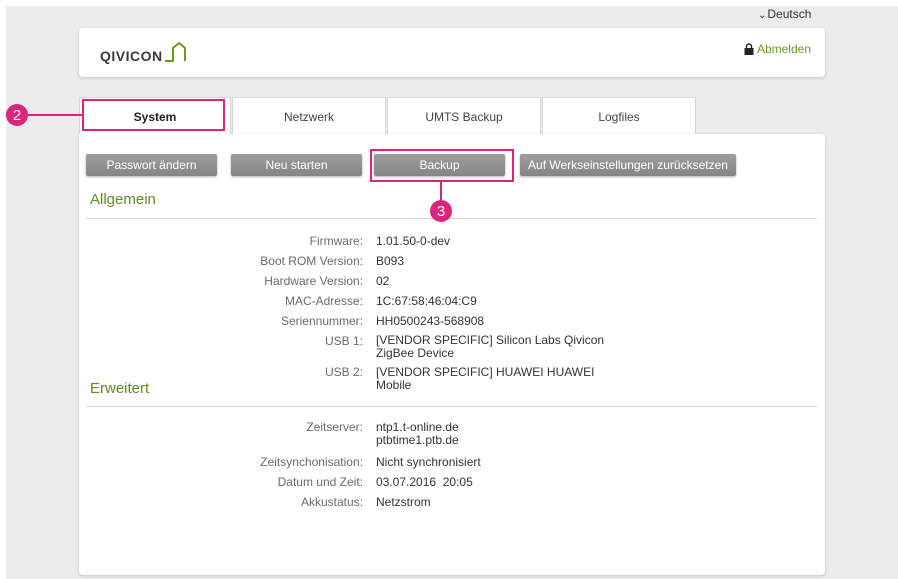  What do you see at coordinates (430, 321) in the screenshot?
I see `serial-value: HH0500243-568908` at bounding box center [430, 321].